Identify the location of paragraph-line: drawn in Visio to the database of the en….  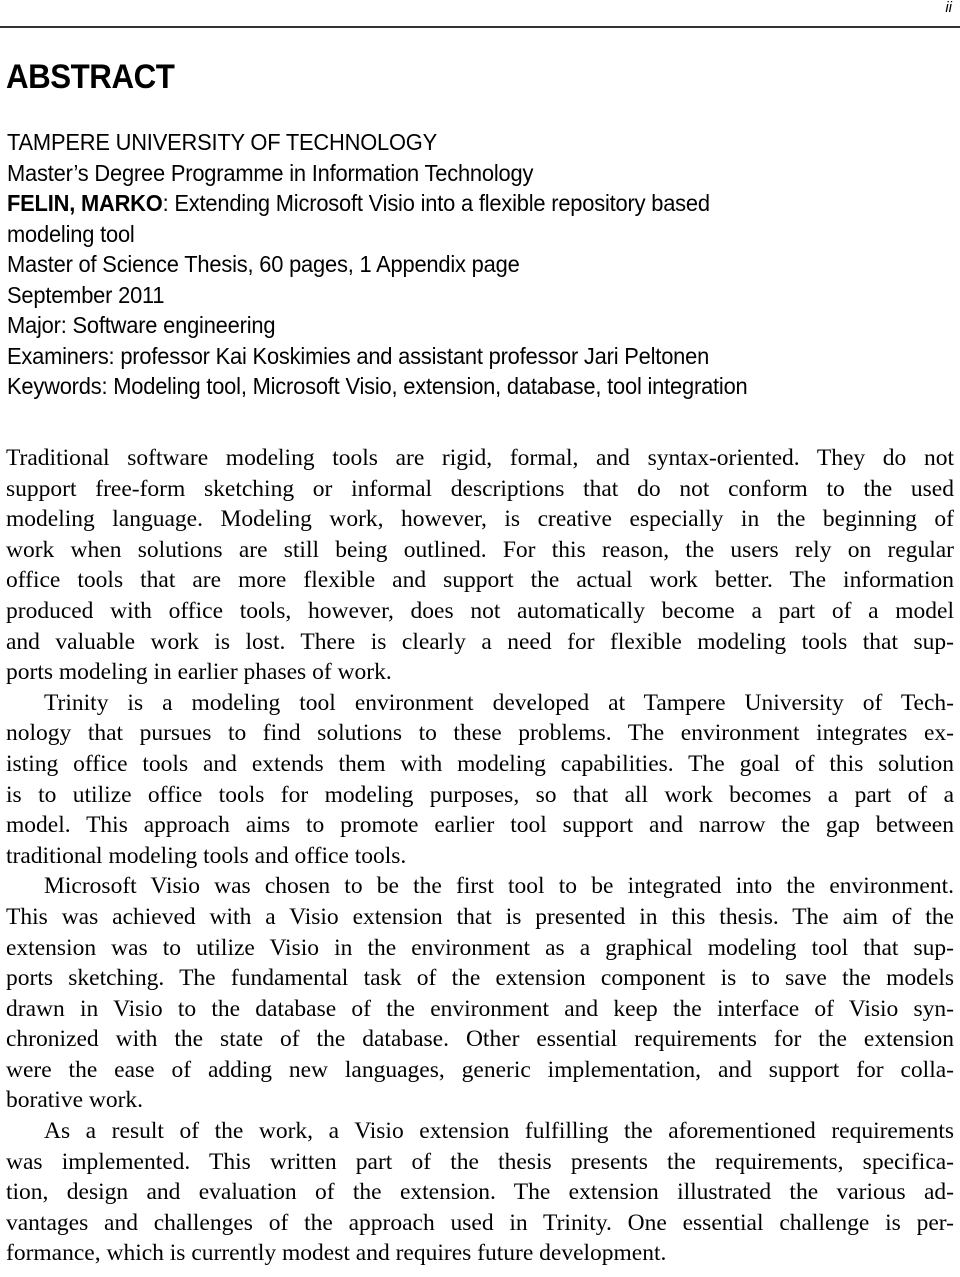
(480, 1008).